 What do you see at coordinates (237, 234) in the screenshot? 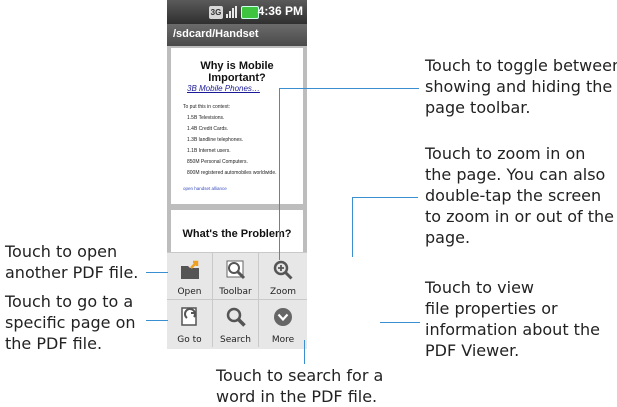
I see `page-heading: What's the Problem?` at bounding box center [237, 234].